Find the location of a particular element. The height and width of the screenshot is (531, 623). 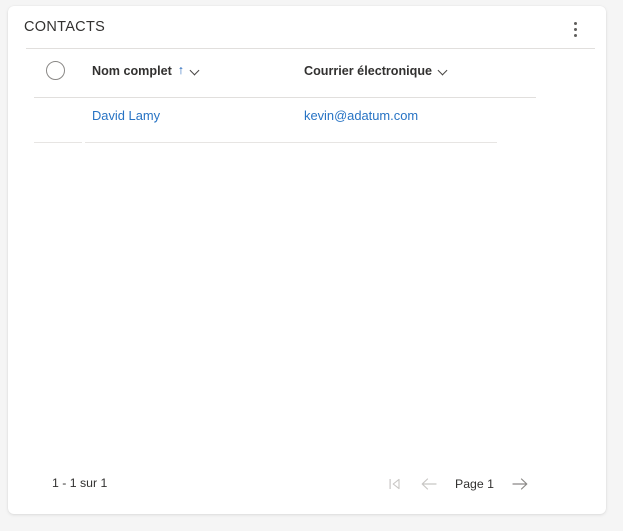

select-all-circle-shape is located at coordinates (55, 70).